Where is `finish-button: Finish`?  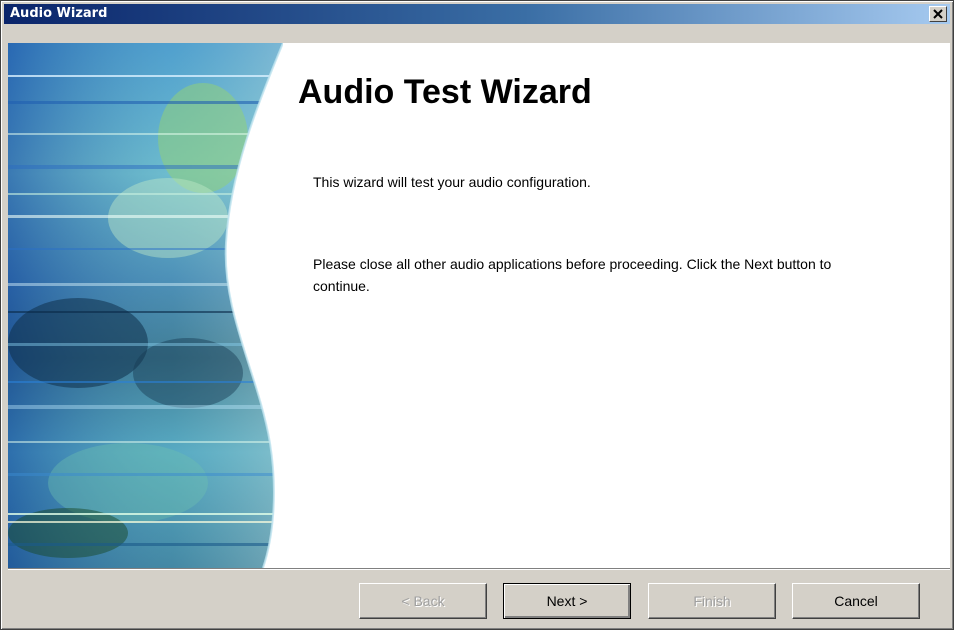
finish-button: Finish is located at coordinates (712, 601).